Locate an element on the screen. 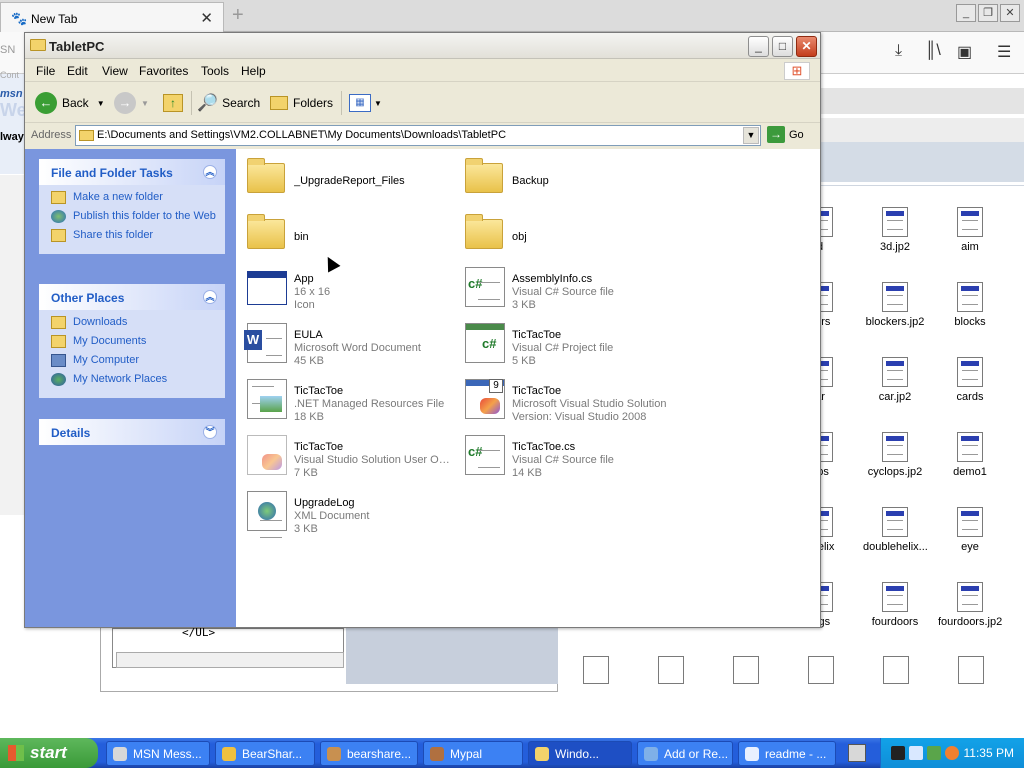 The height and width of the screenshot is (768, 1024). panel-header: Details ︾ is located at coordinates (132, 432).